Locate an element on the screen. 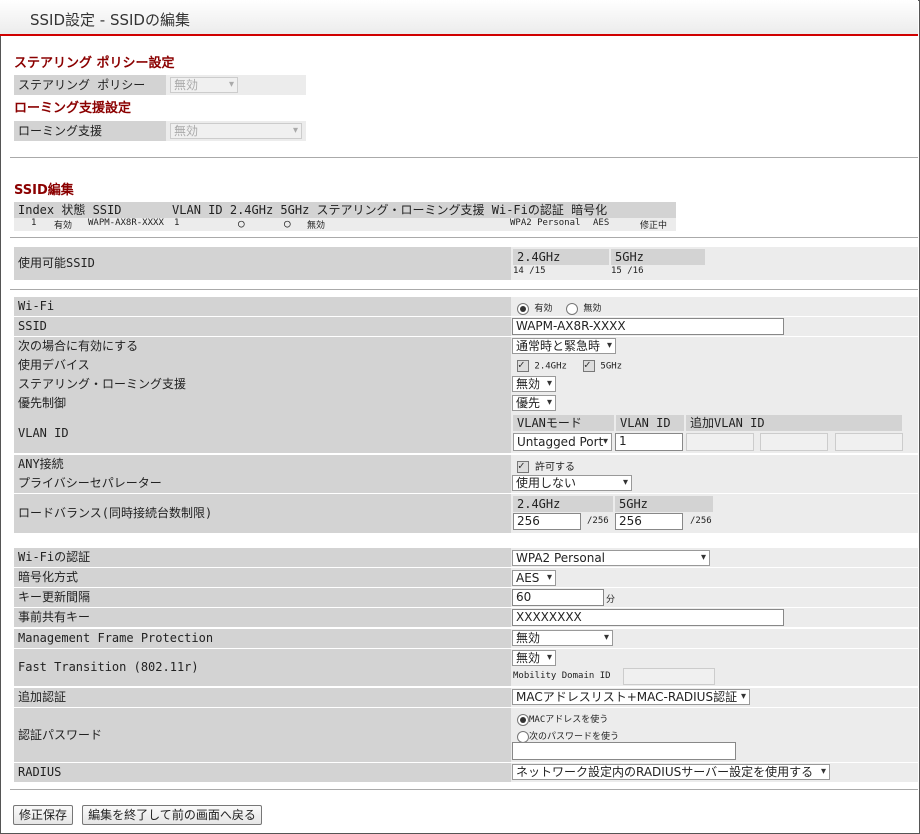  steering-policy-value: 無効 is located at coordinates (186, 85).